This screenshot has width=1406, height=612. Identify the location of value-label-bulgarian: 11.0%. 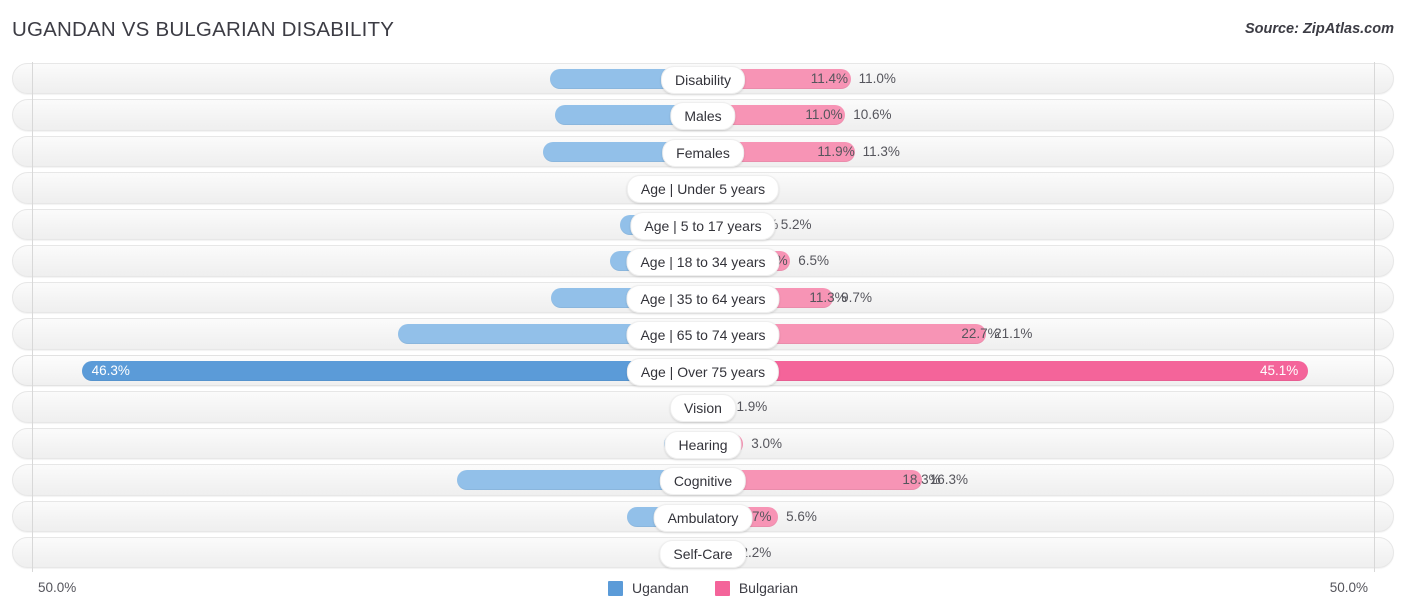
(877, 78).